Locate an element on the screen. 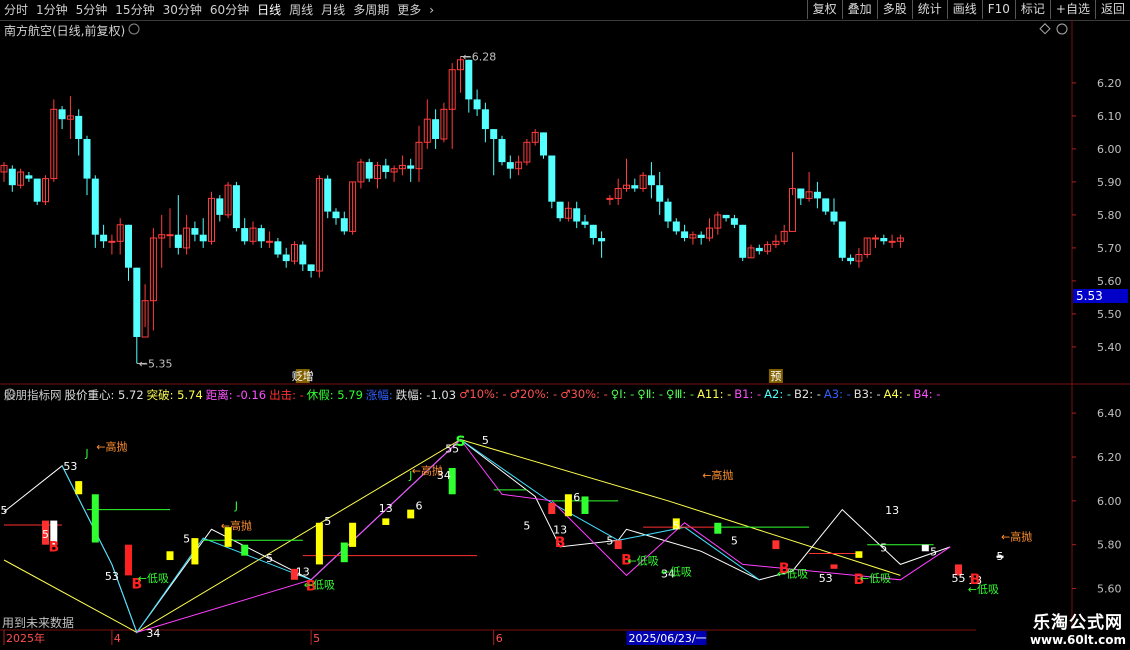 The height and width of the screenshot is (650, 1130). watermark-title: 乐淘公式网 is located at coordinates (1077, 623).